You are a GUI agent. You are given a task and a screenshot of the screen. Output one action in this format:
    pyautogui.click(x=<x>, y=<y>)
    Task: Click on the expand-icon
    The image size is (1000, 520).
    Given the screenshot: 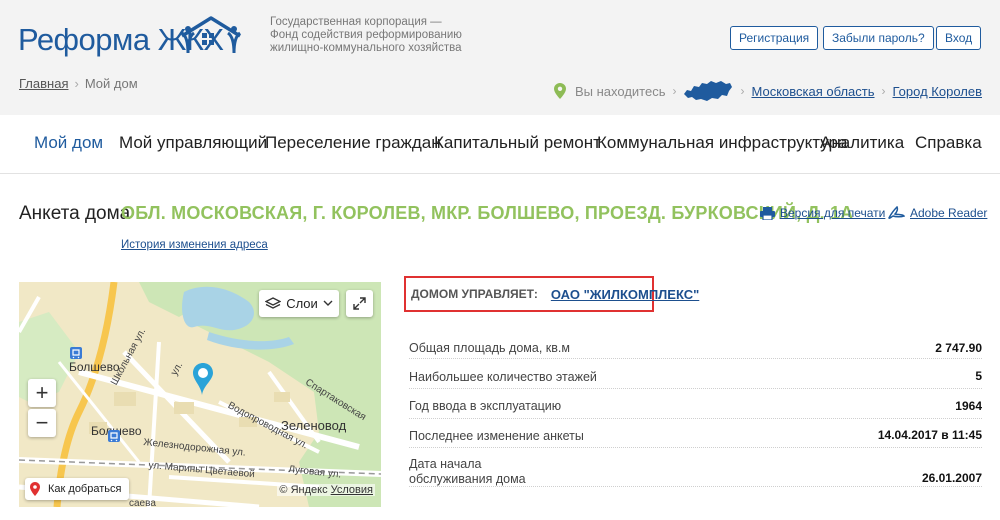 What is the action you would take?
    pyautogui.click(x=359, y=303)
    